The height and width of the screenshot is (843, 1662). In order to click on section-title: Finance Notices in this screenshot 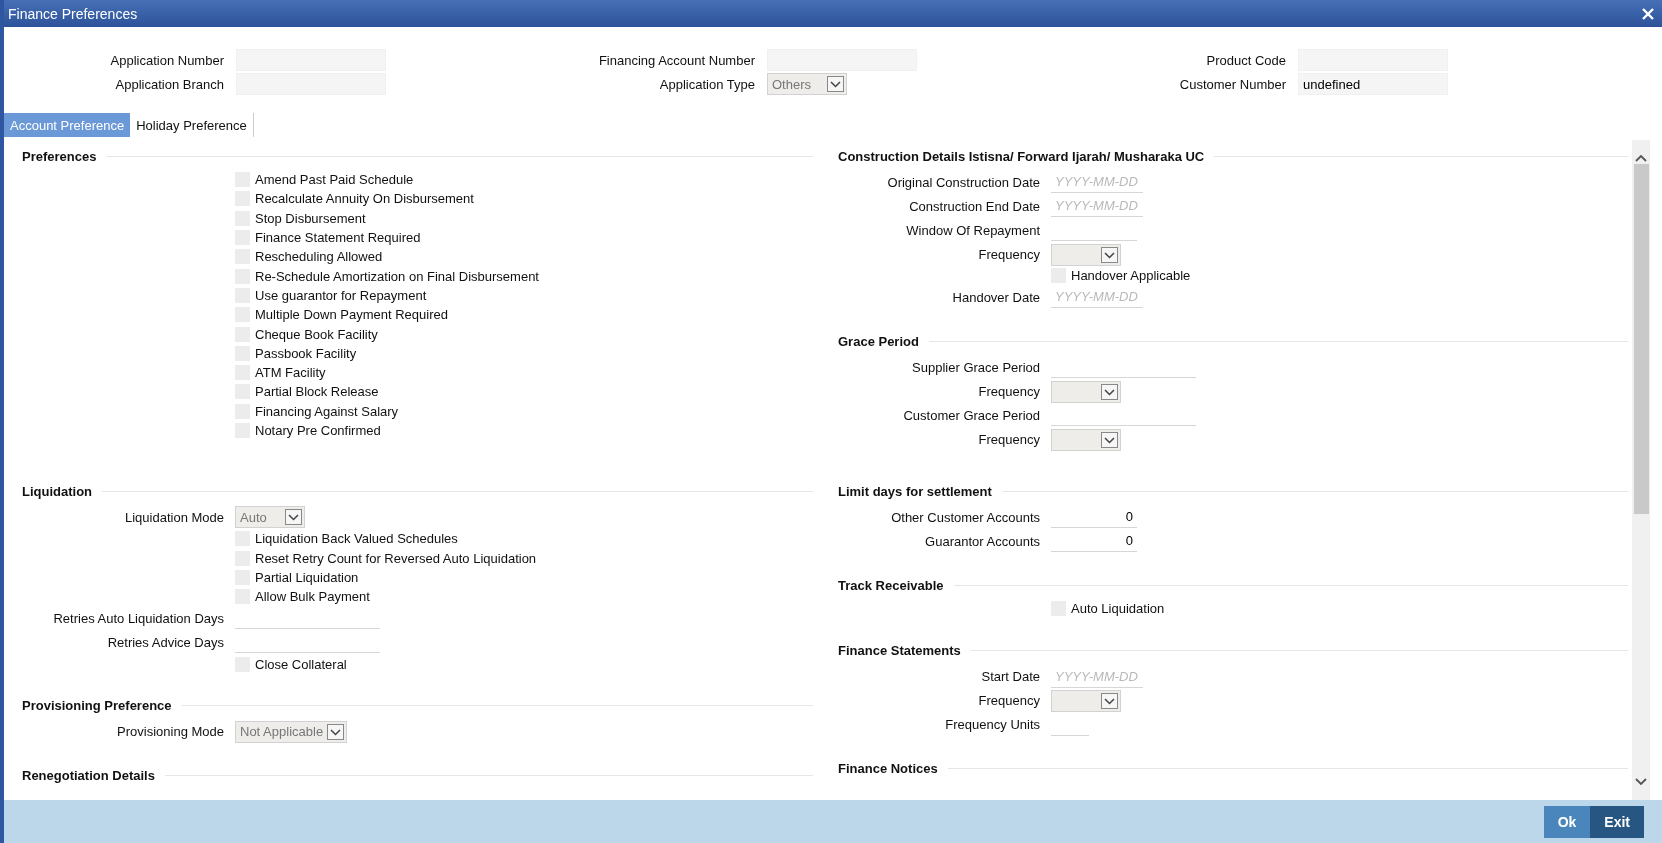, I will do `click(888, 769)`.